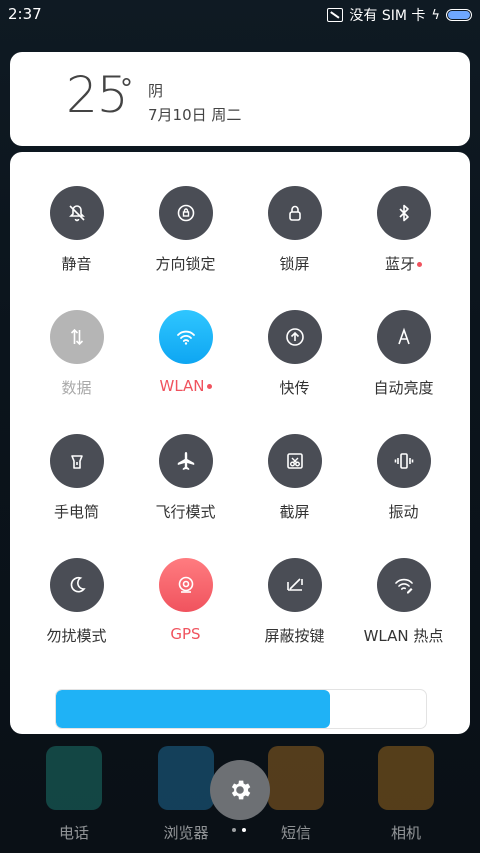 The height and width of the screenshot is (853, 480). I want to click on do-not-disturb-icon, so click(78, 584).